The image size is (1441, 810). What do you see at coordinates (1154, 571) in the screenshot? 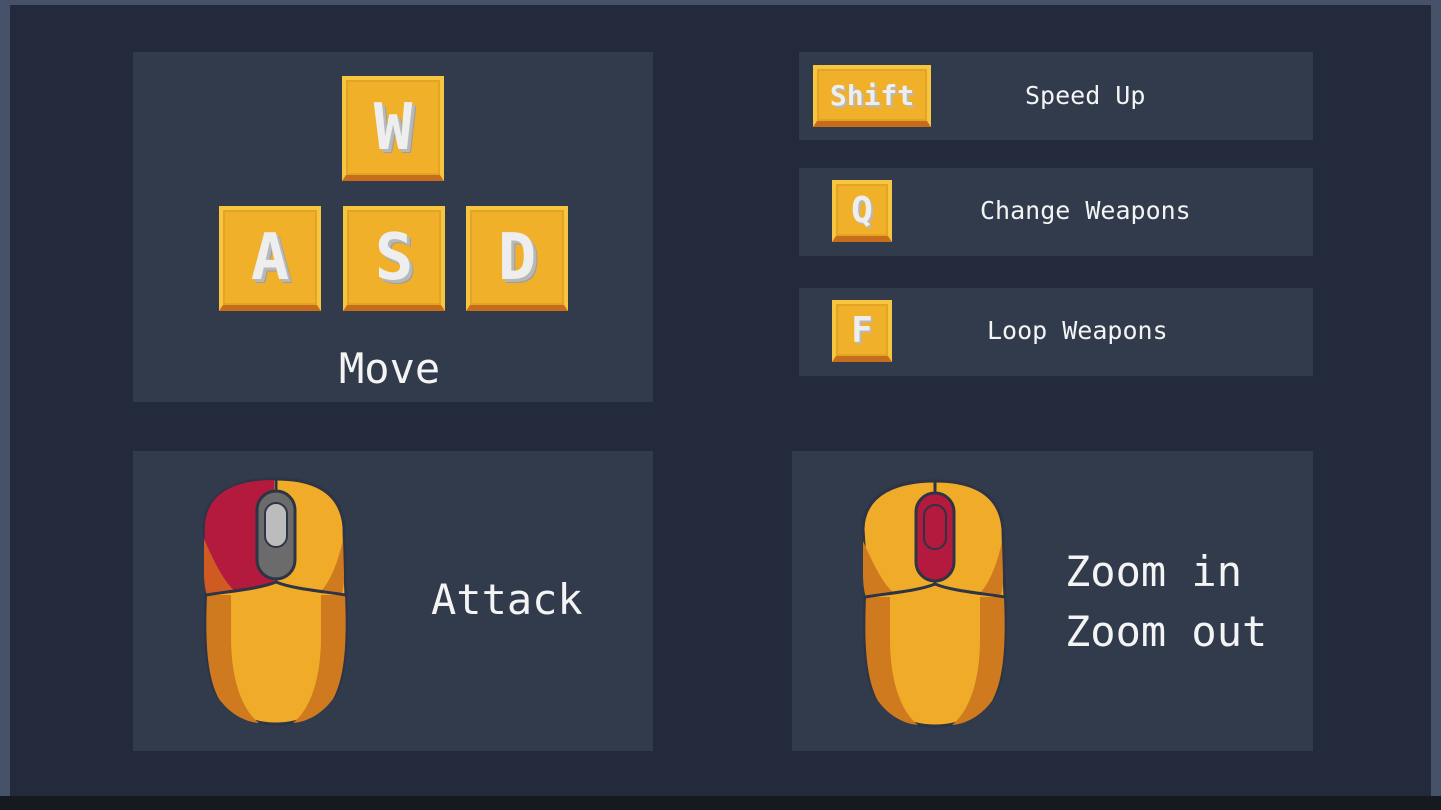
I see `zoom-in-label: Zoom in` at bounding box center [1154, 571].